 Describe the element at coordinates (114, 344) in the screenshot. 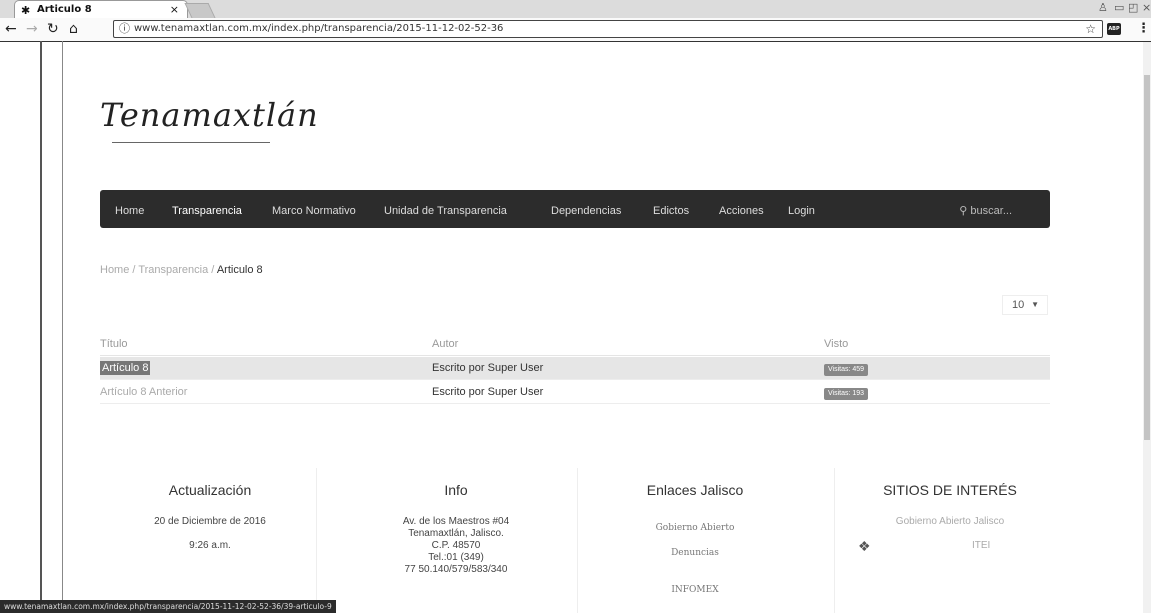

I see `header-title: Título` at that location.